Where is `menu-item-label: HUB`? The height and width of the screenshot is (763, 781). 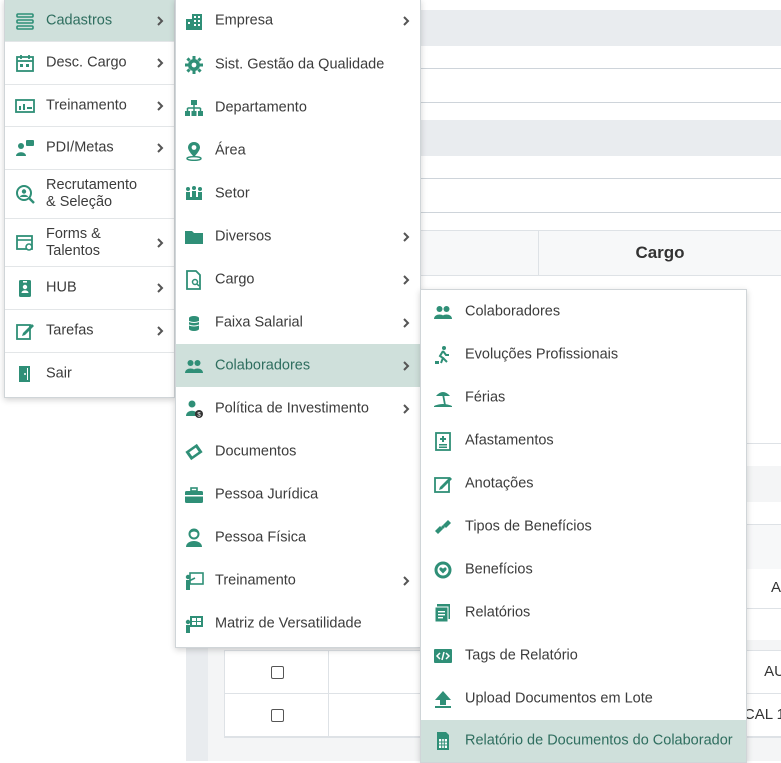
menu-item-label: HUB is located at coordinates (61, 287).